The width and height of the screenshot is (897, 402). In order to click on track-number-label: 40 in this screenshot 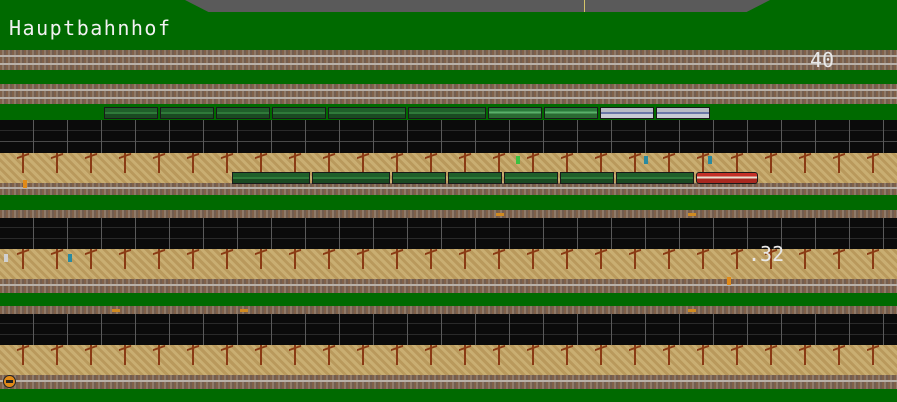, I will do `click(822, 60)`.